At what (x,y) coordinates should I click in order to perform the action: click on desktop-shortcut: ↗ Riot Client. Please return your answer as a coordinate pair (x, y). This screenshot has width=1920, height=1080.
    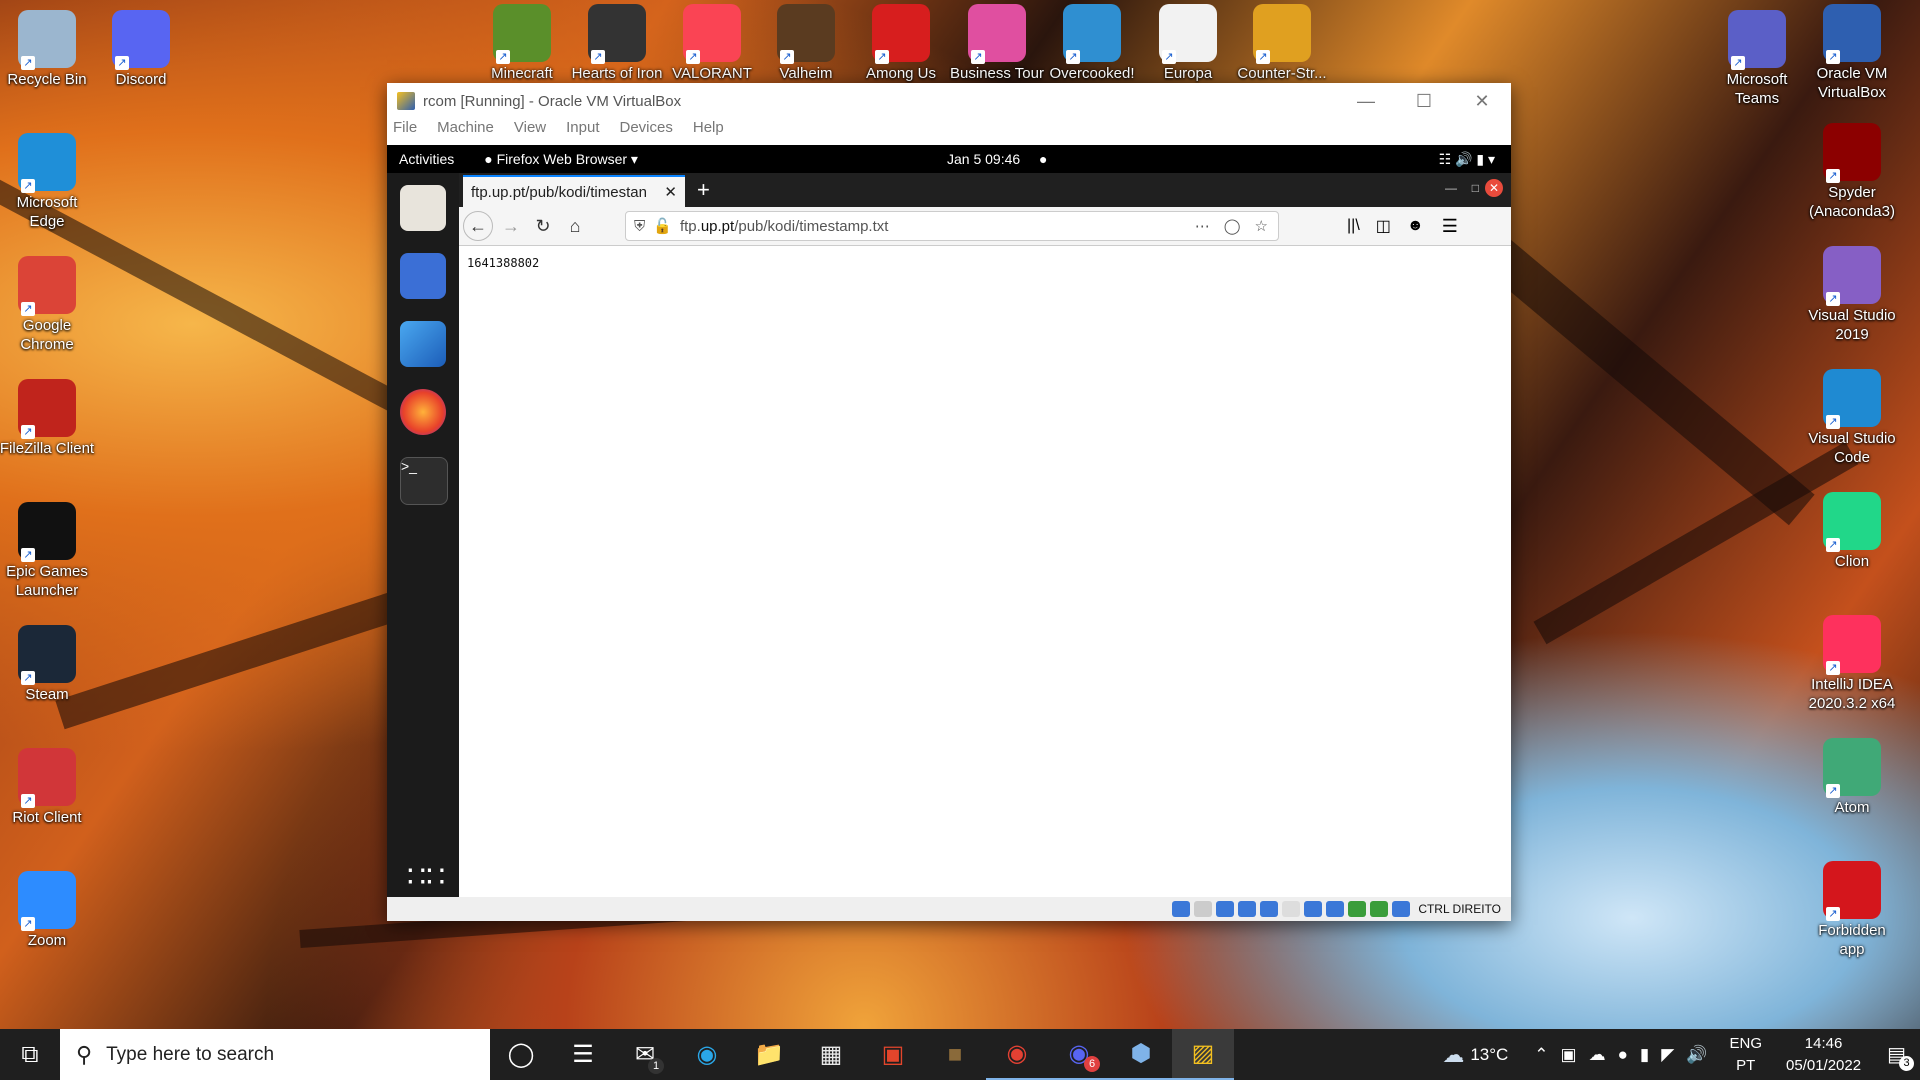
    Looking at the image, I should click on (47, 787).